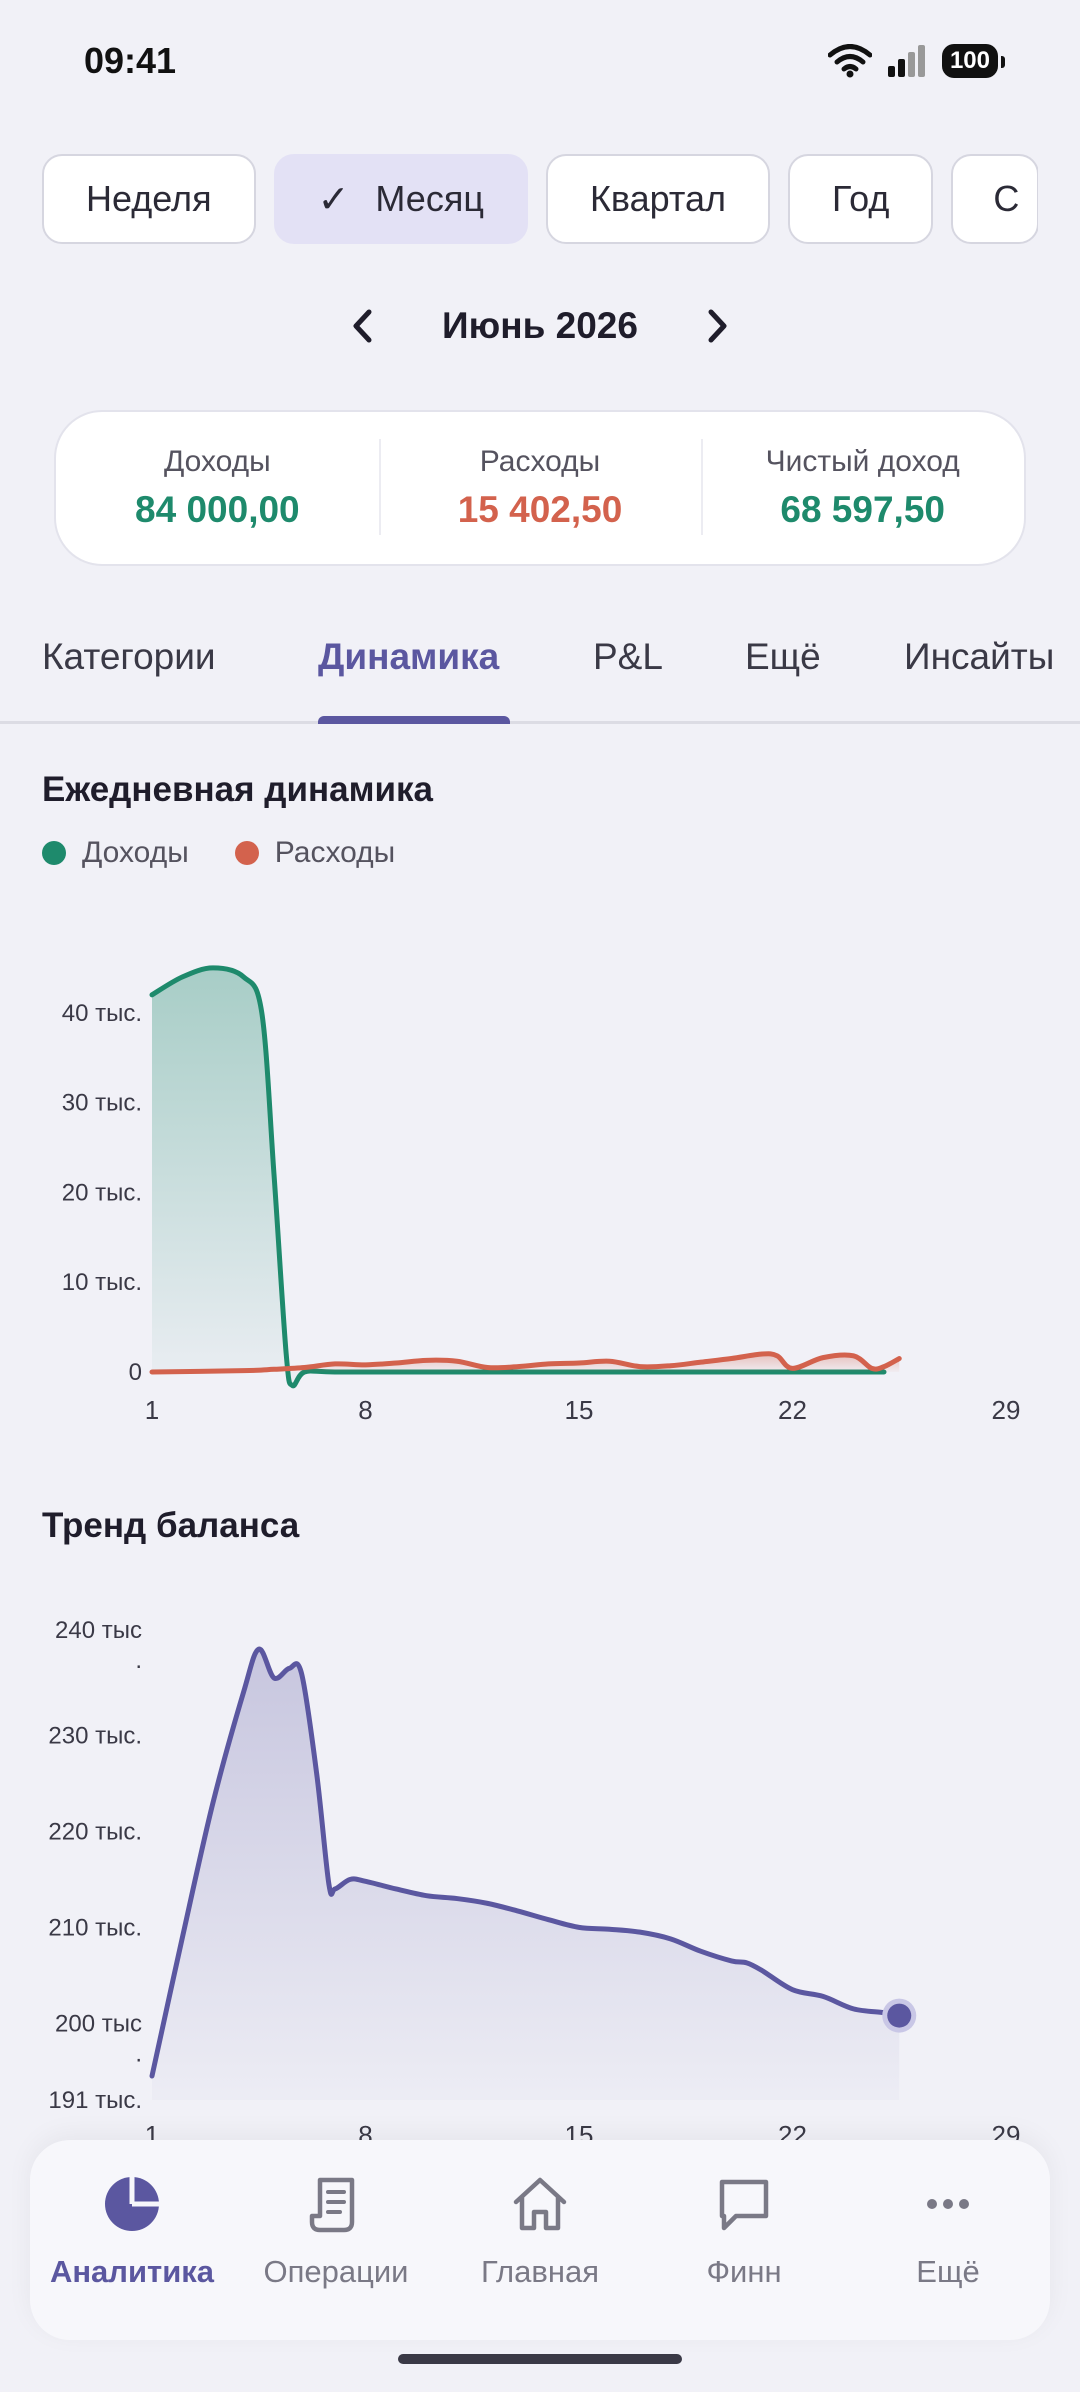 Image resolution: width=1080 pixels, height=2392 pixels. What do you see at coordinates (129, 657) in the screenshot?
I see `tab-categories: Категории` at bounding box center [129, 657].